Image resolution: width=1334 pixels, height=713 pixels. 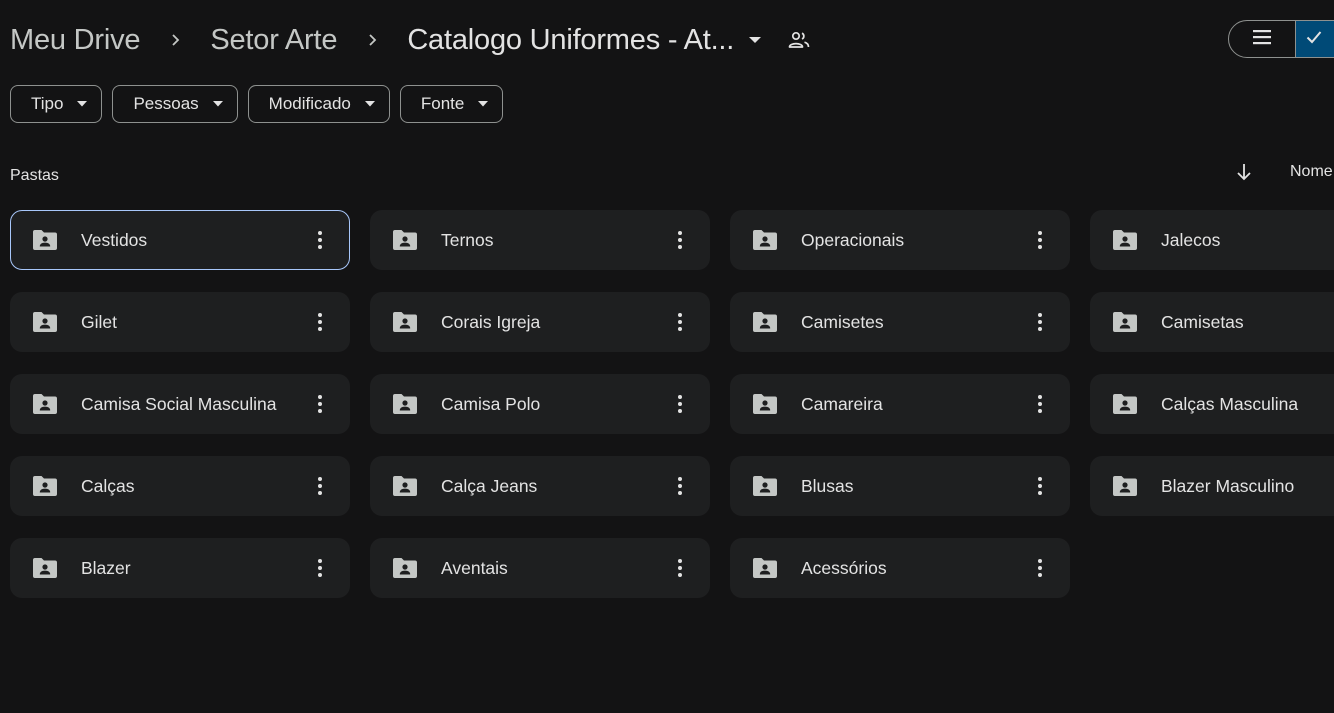 I want to click on folder-name: Gilet, so click(x=99, y=321).